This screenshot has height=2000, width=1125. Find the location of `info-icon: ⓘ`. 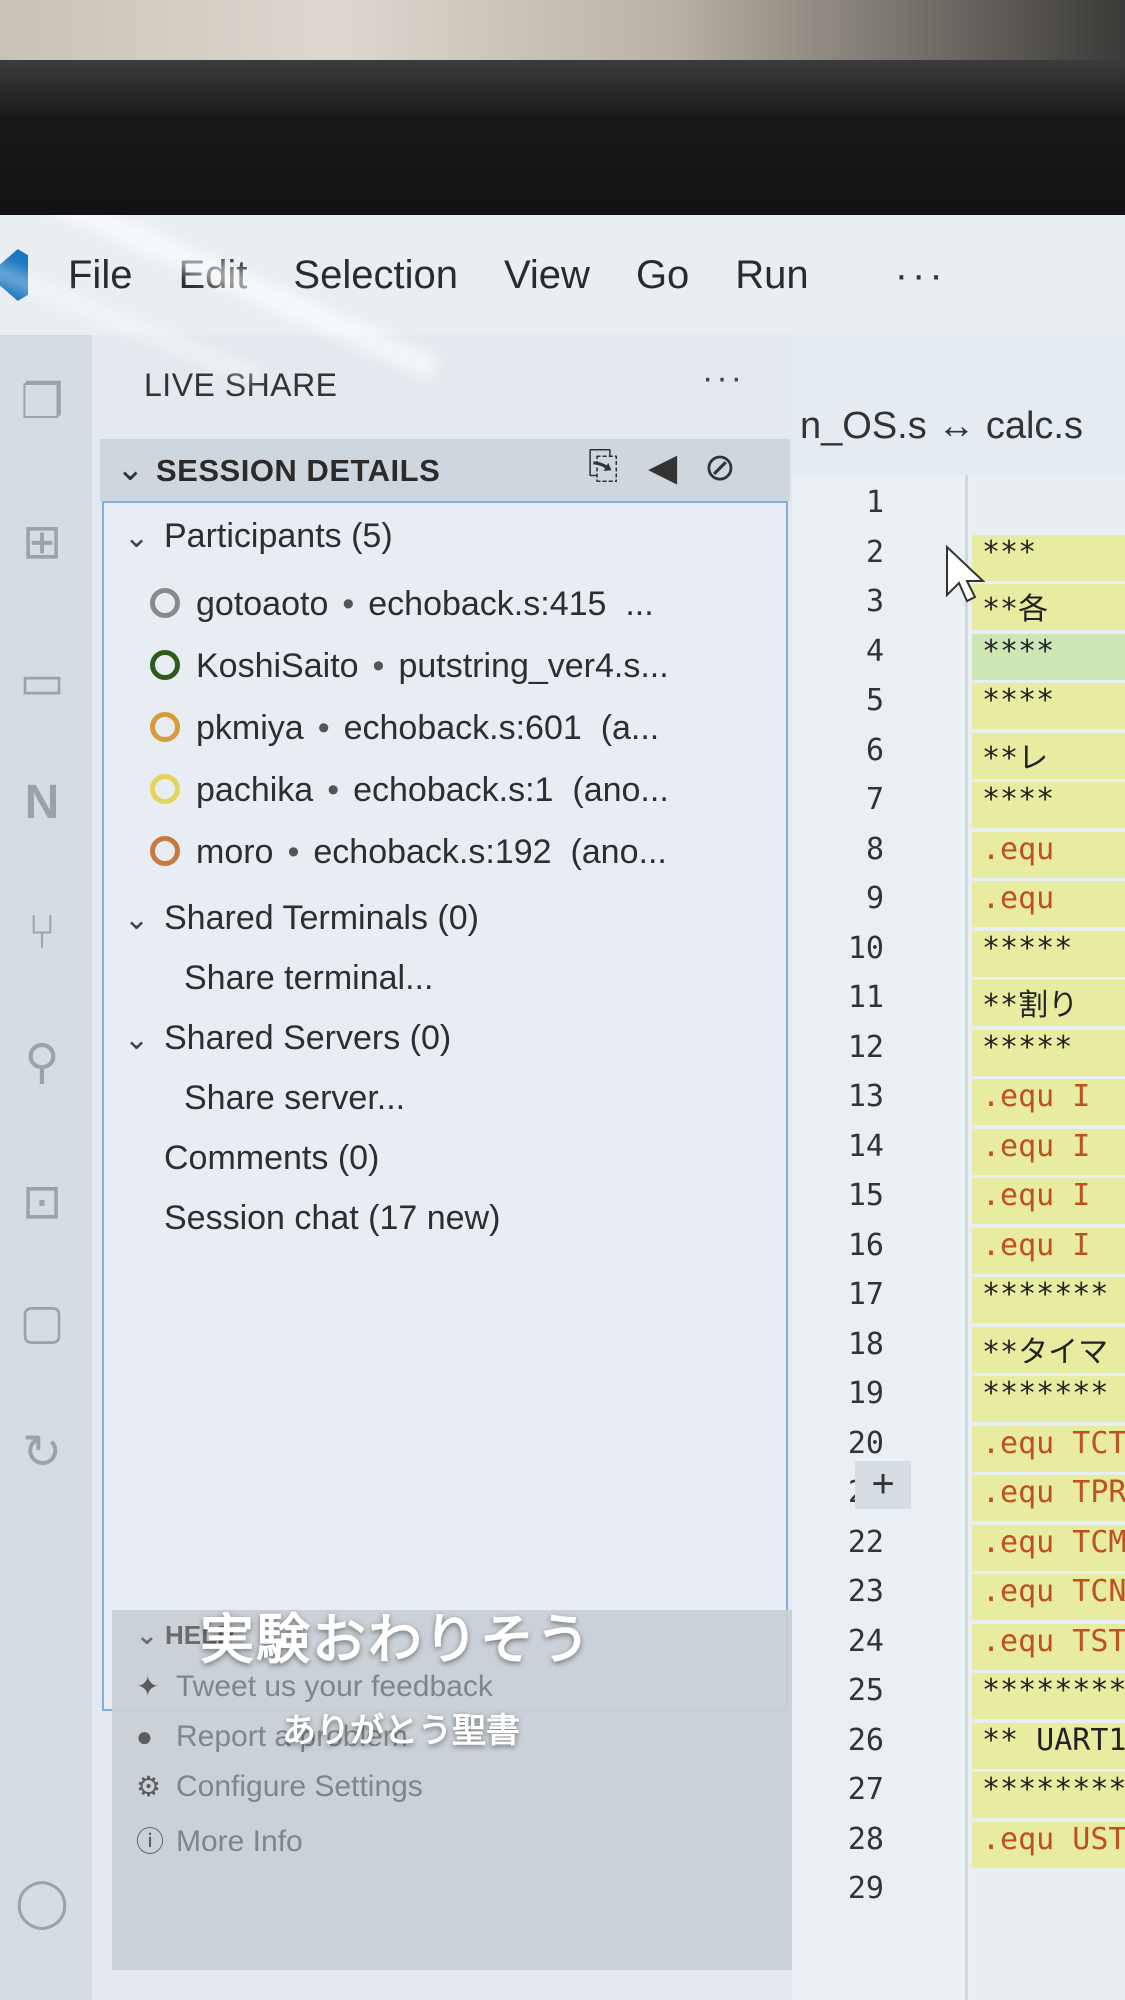

info-icon: ⓘ is located at coordinates (150, 1841).